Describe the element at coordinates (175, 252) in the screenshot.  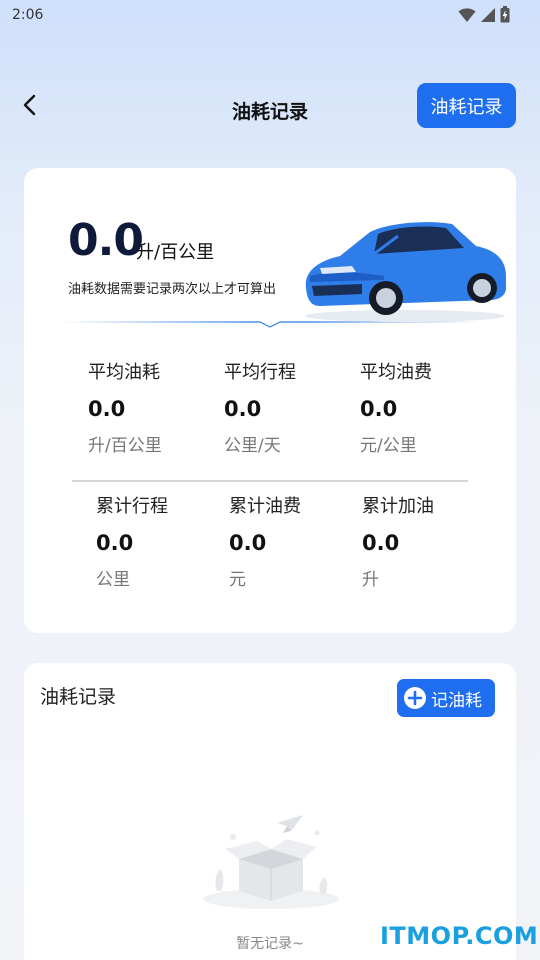
I see `fuel-consumption-unit: 升/百公里` at that location.